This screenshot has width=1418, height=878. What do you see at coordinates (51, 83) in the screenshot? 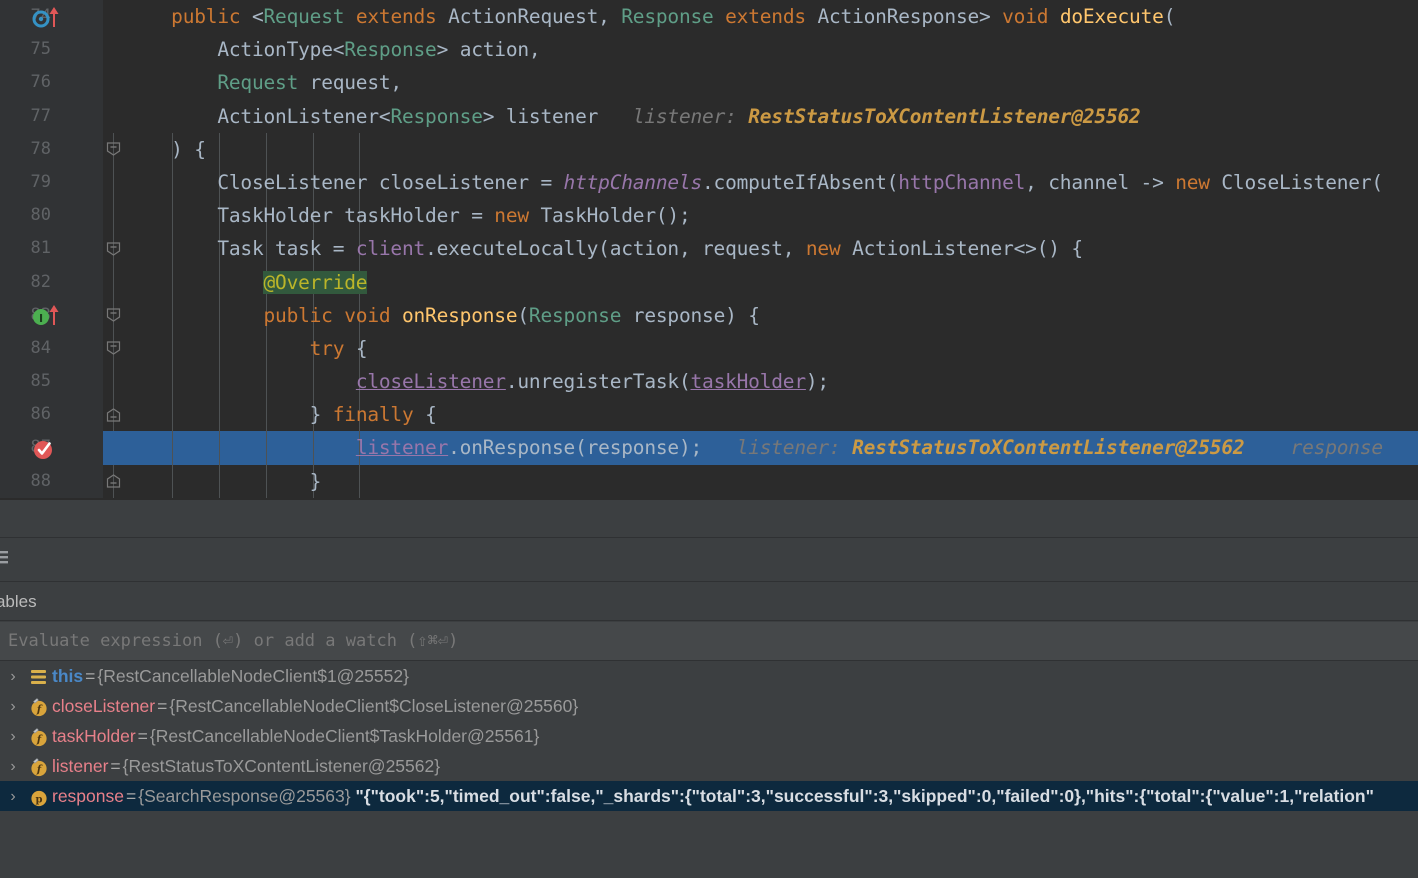
I see `editor-gutter: 76` at bounding box center [51, 83].